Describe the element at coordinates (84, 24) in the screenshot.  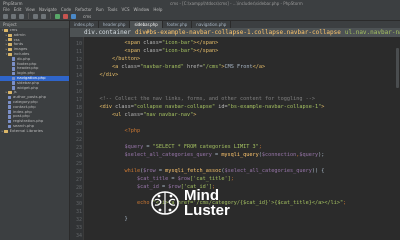
I see `editor-tab: index.php` at that location.